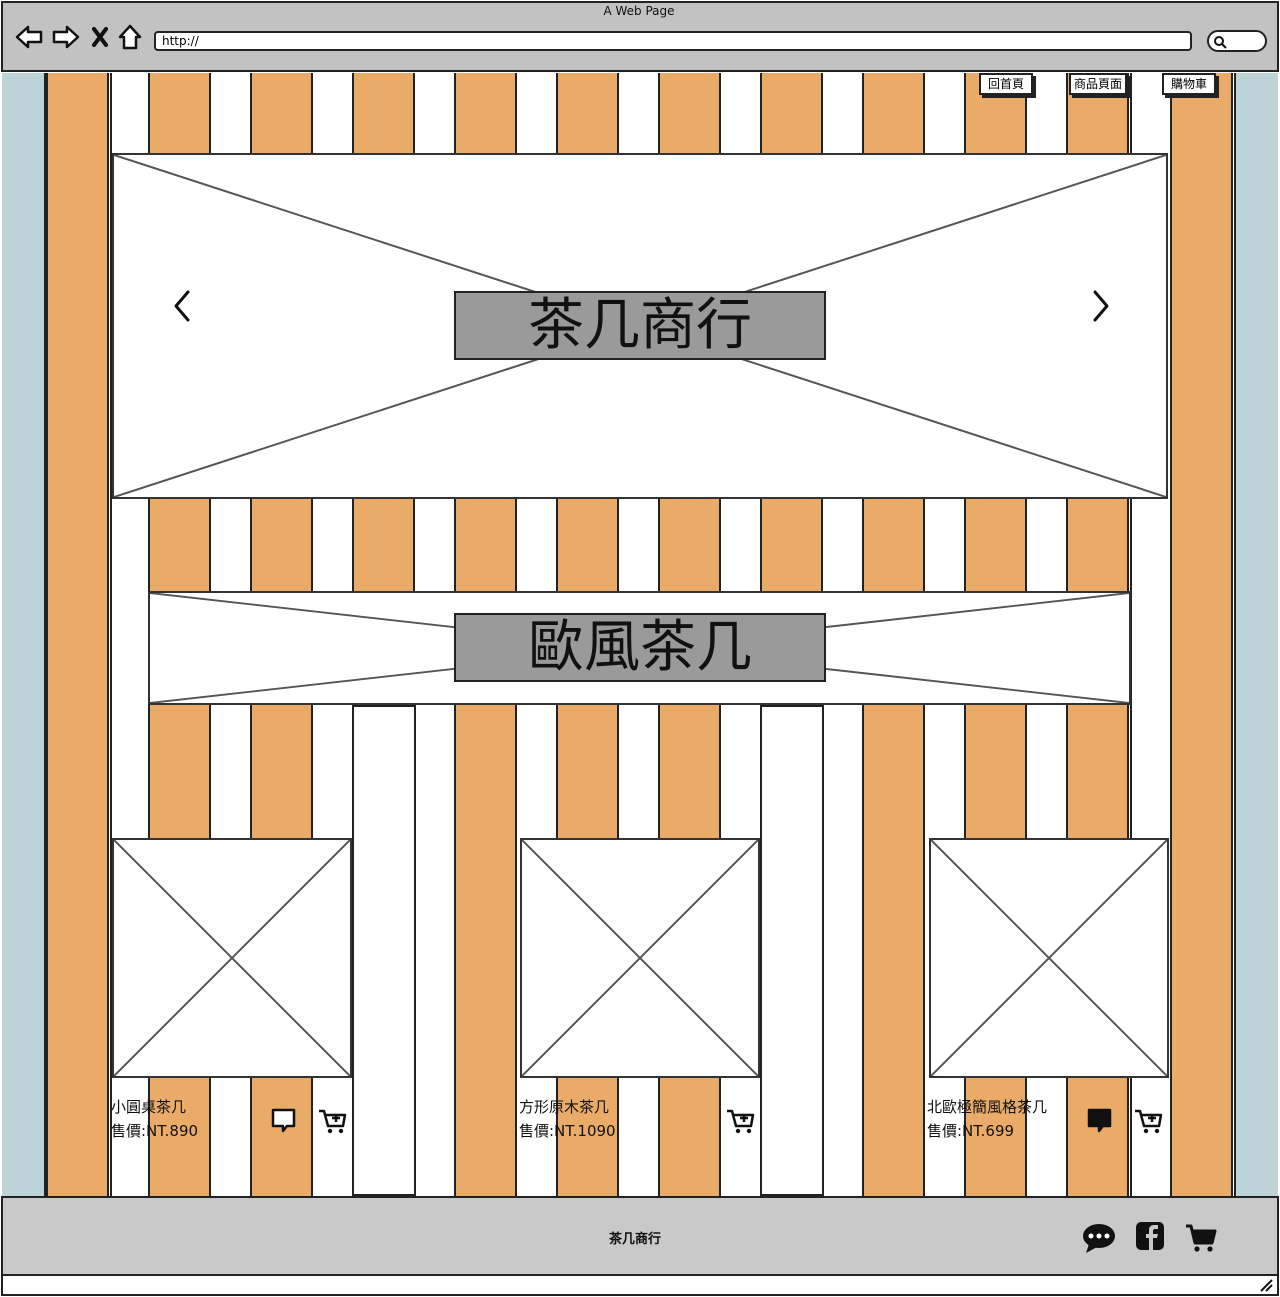 Image resolution: width=1280 pixels, height=1297 pixels. Describe the element at coordinates (1220, 42) in the screenshot. I see `search-icon` at that location.